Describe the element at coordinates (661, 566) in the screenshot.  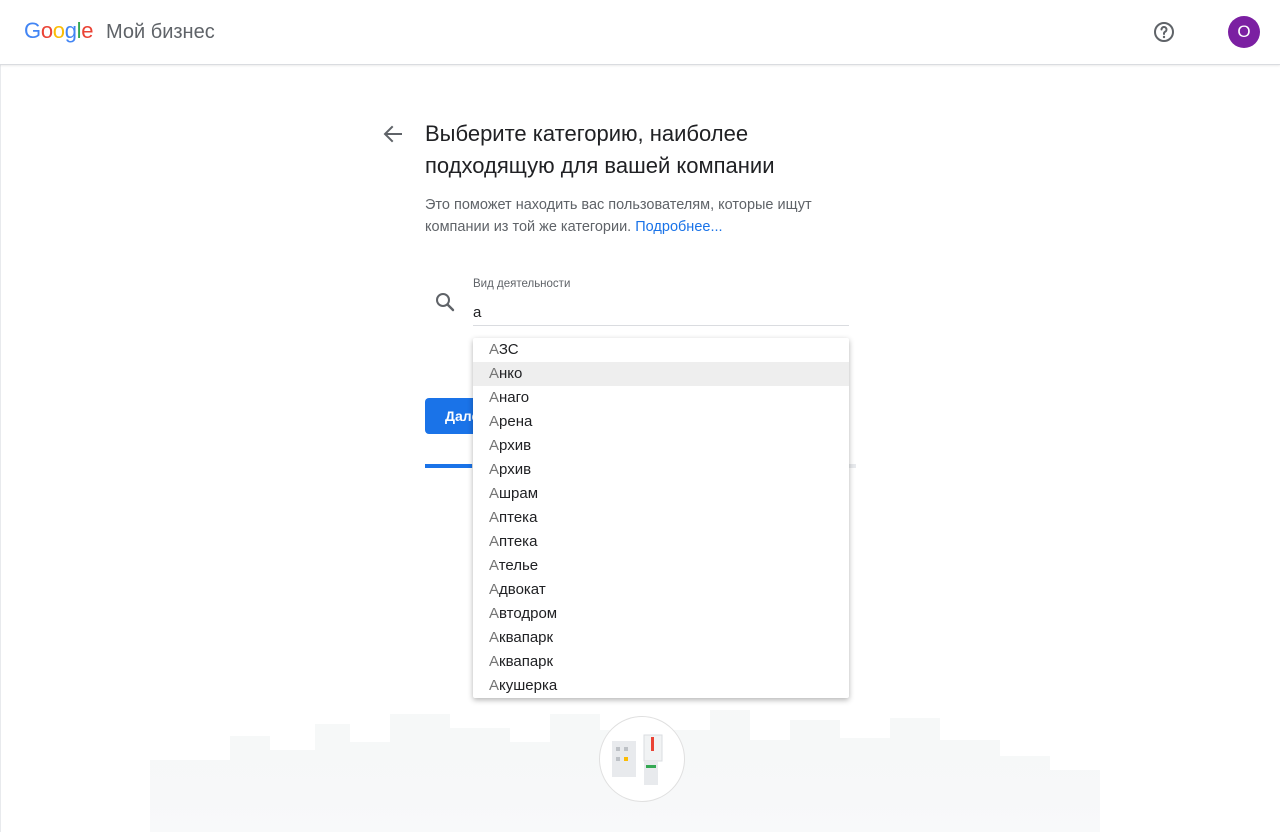
I see `suggestion-item: Ателье` at that location.